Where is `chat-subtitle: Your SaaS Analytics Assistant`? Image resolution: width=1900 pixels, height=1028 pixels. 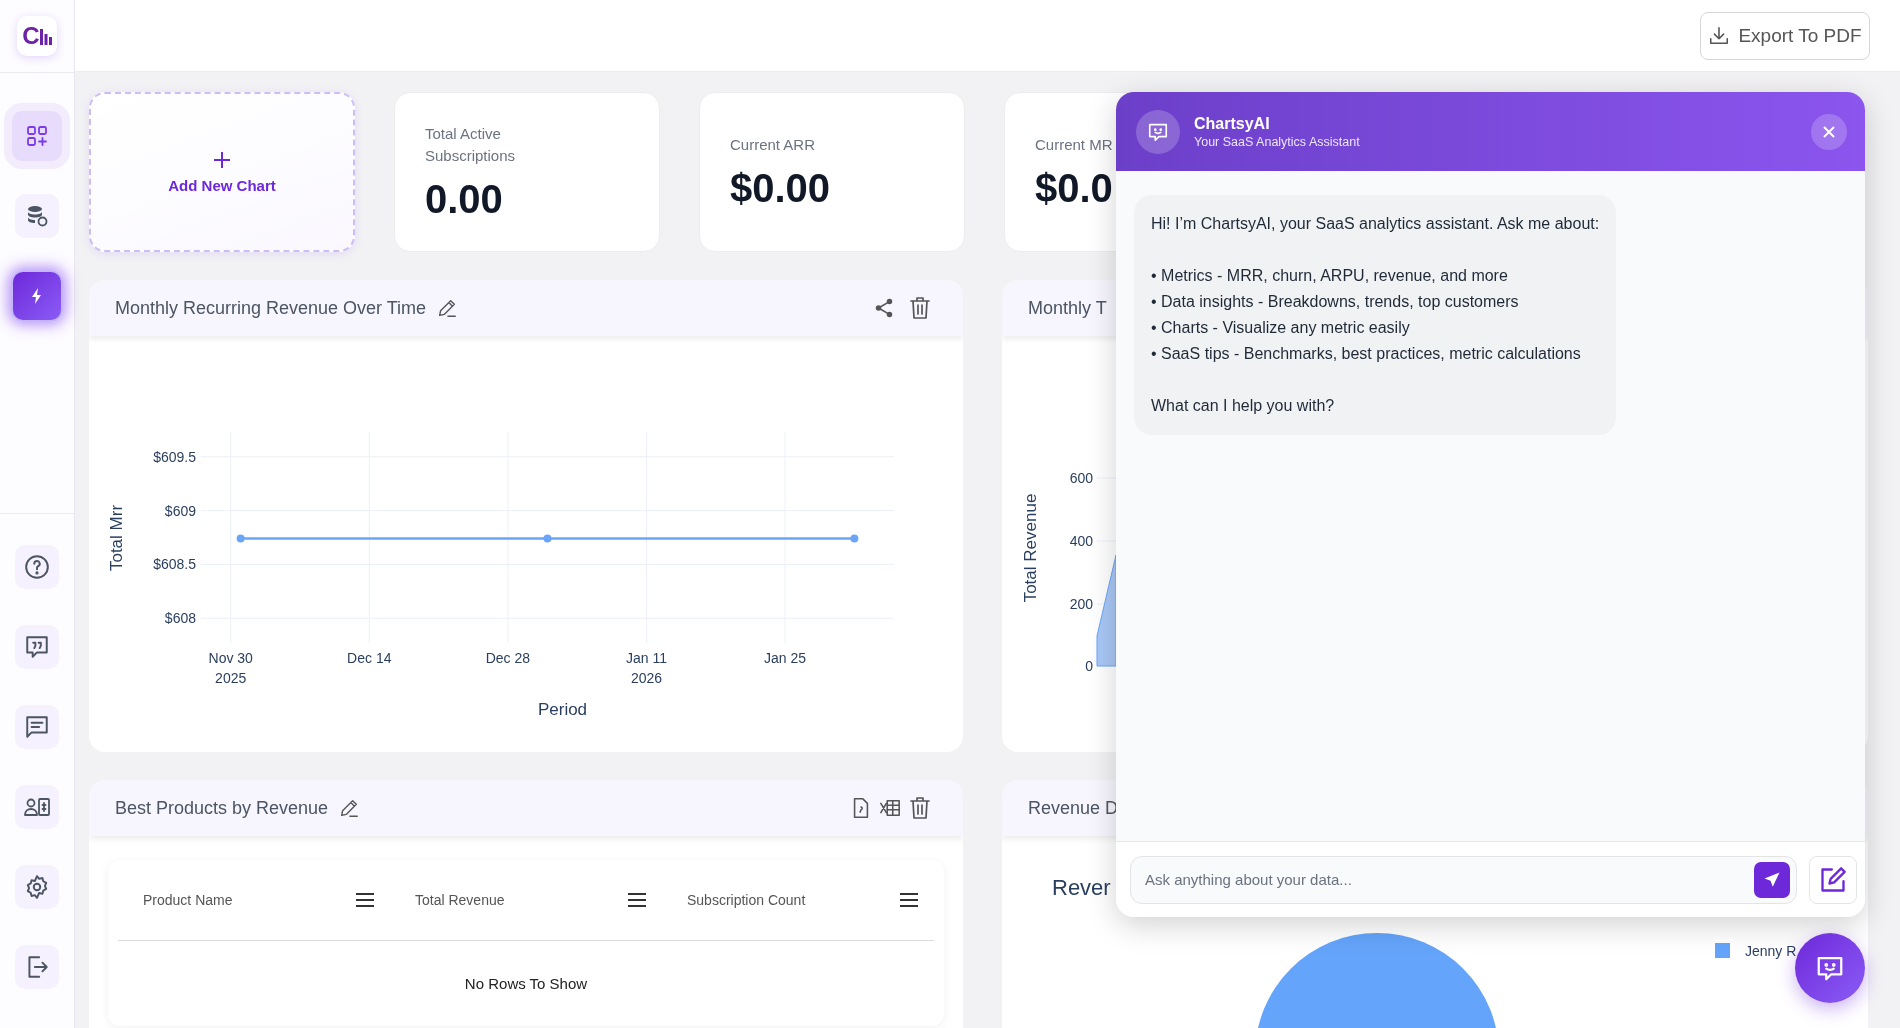 chat-subtitle: Your SaaS Analytics Assistant is located at coordinates (1277, 141).